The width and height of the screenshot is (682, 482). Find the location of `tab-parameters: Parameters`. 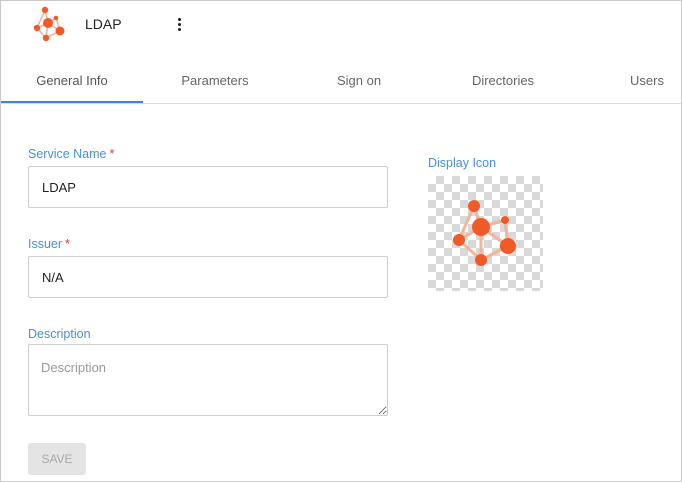

tab-parameters: Parameters is located at coordinates (215, 83).